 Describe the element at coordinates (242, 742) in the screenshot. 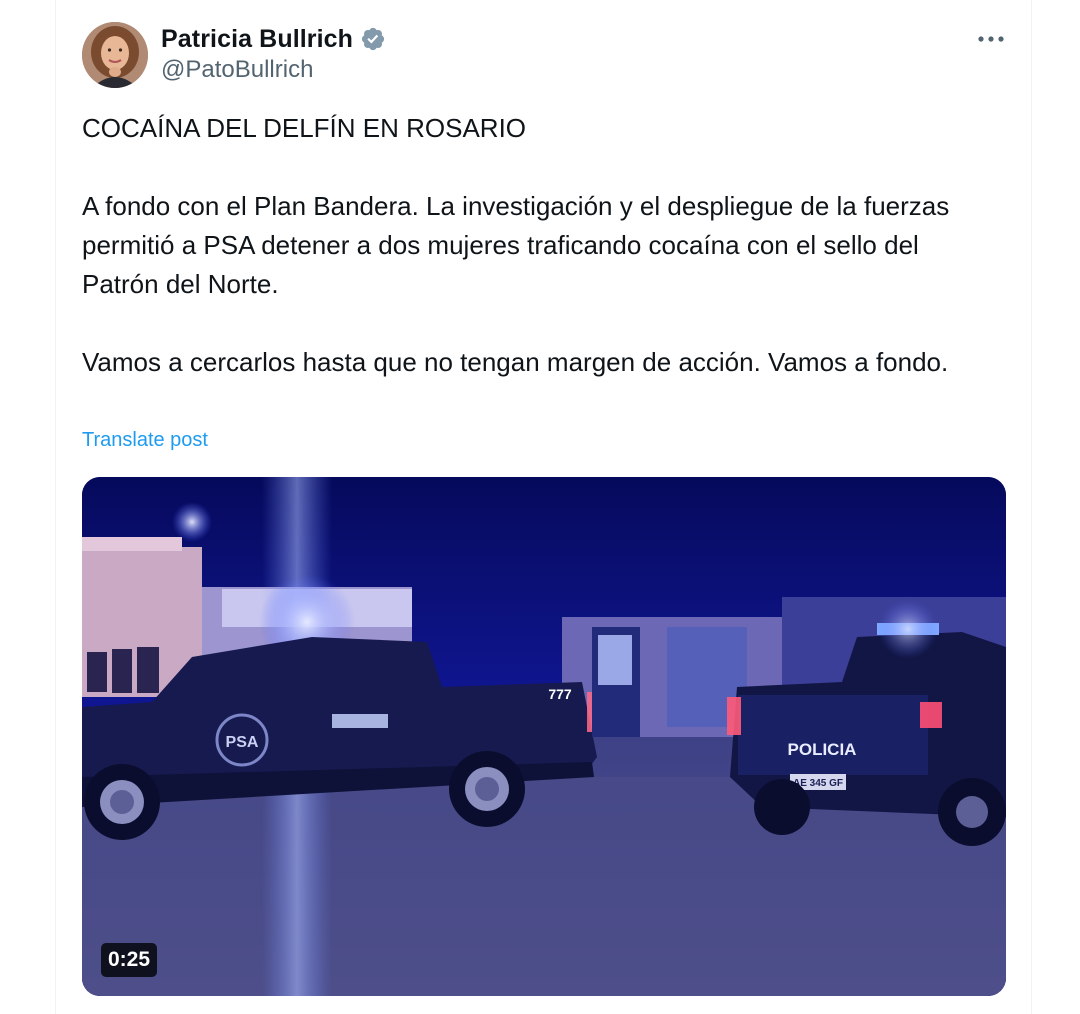

I see `vehicle-psa-label: PSA` at that location.